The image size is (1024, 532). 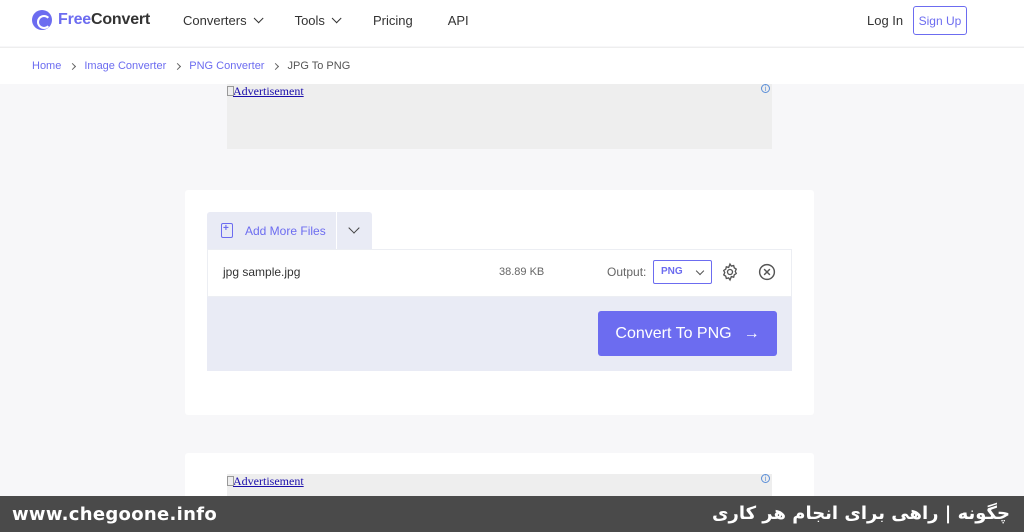 What do you see at coordinates (627, 272) in the screenshot?
I see `output-label: Output:` at bounding box center [627, 272].